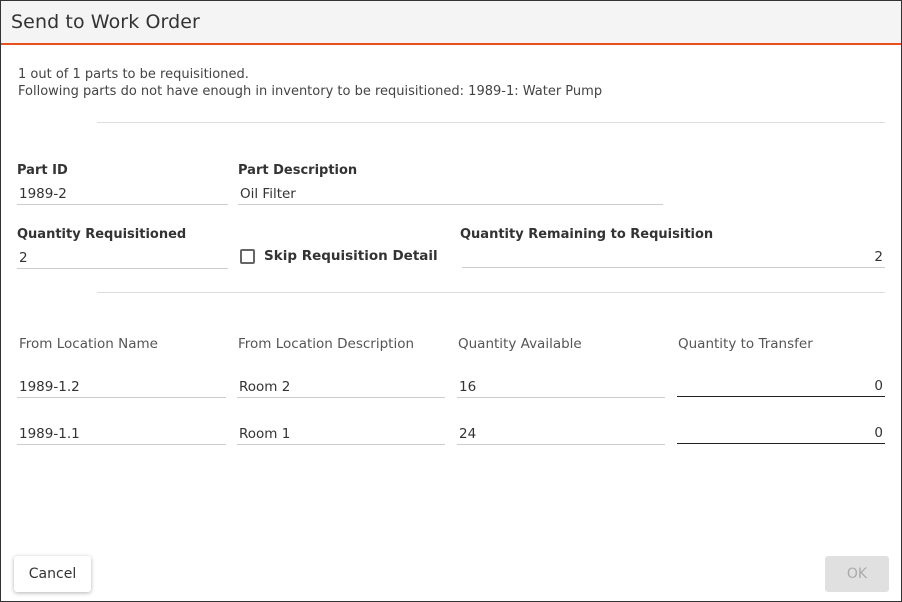  I want to click on quantity-available-cell: 16, so click(561, 387).